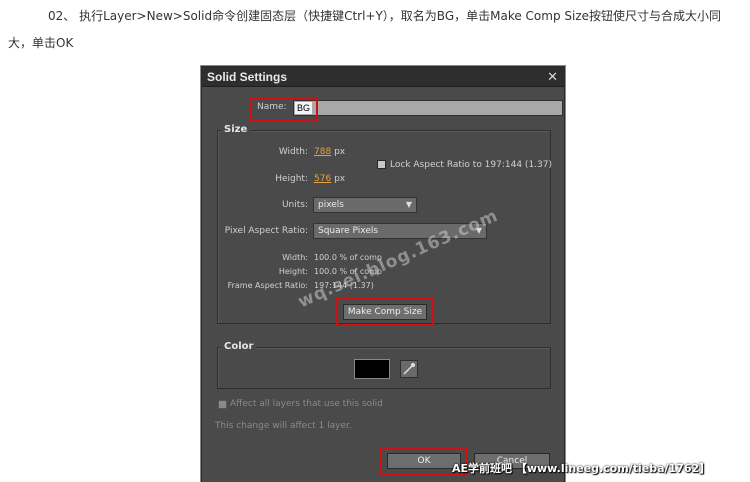 The width and height of the screenshot is (750, 482). What do you see at coordinates (400, 231) in the screenshot?
I see `pixel-aspect-dropdown: Square Pixels ▼` at bounding box center [400, 231].